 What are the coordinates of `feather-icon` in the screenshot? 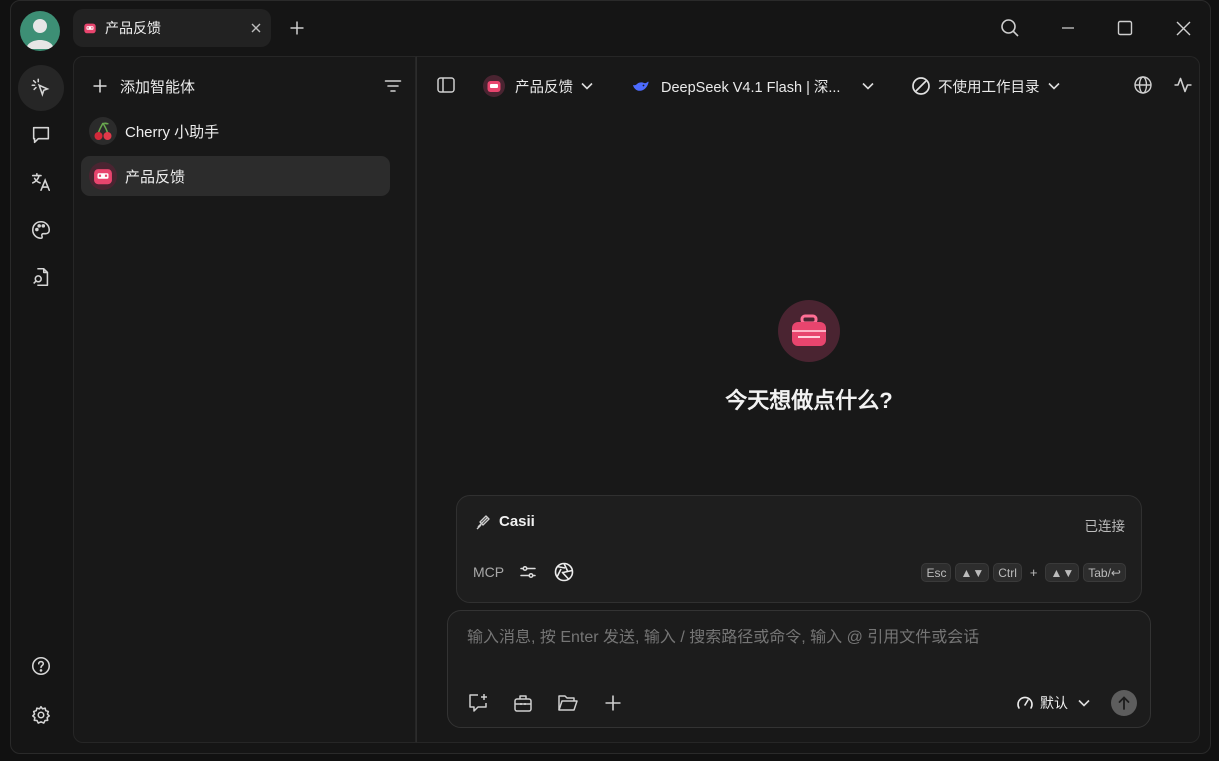 It's located at (483, 522).